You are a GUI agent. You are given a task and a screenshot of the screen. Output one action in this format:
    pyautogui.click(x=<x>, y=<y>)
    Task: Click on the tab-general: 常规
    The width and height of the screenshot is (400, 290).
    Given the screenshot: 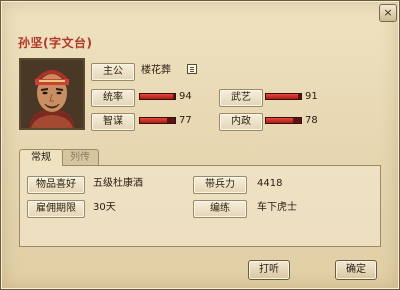 What is the action you would take?
    pyautogui.click(x=41, y=157)
    